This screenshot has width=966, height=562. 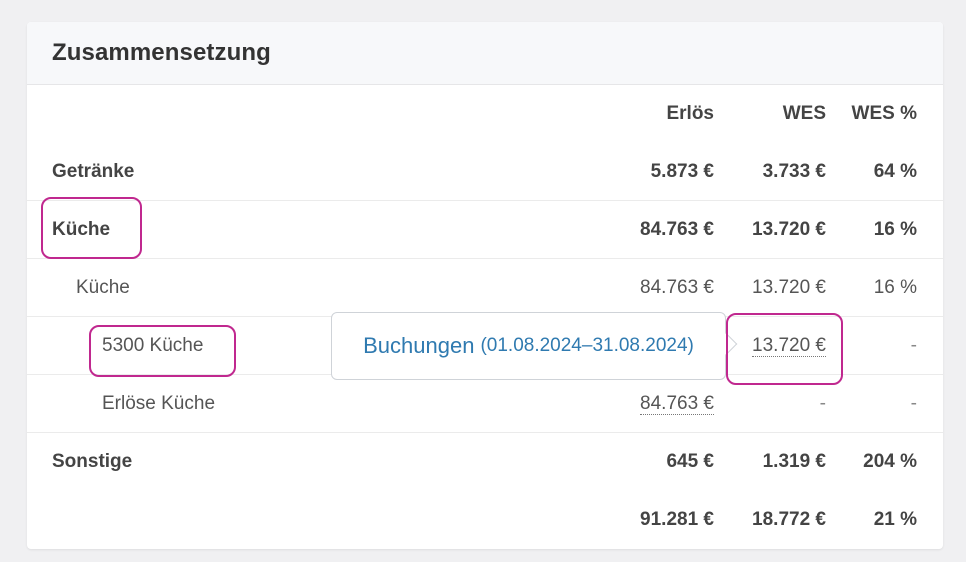 What do you see at coordinates (884, 113) in the screenshot?
I see `column-header-wes-pct: WES %` at bounding box center [884, 113].